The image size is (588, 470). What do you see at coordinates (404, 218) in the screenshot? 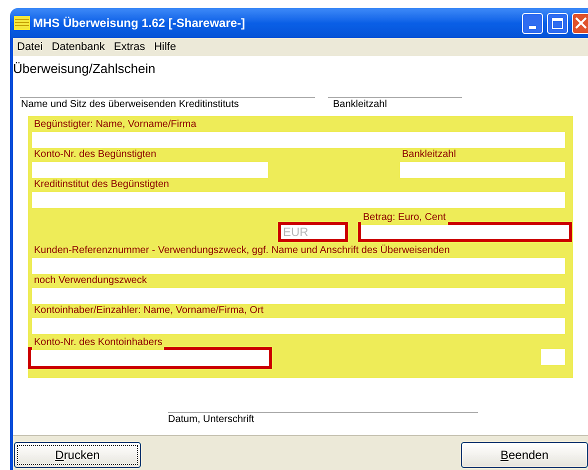
I see `field-label: Betrag: Euro, Cent` at bounding box center [404, 218].